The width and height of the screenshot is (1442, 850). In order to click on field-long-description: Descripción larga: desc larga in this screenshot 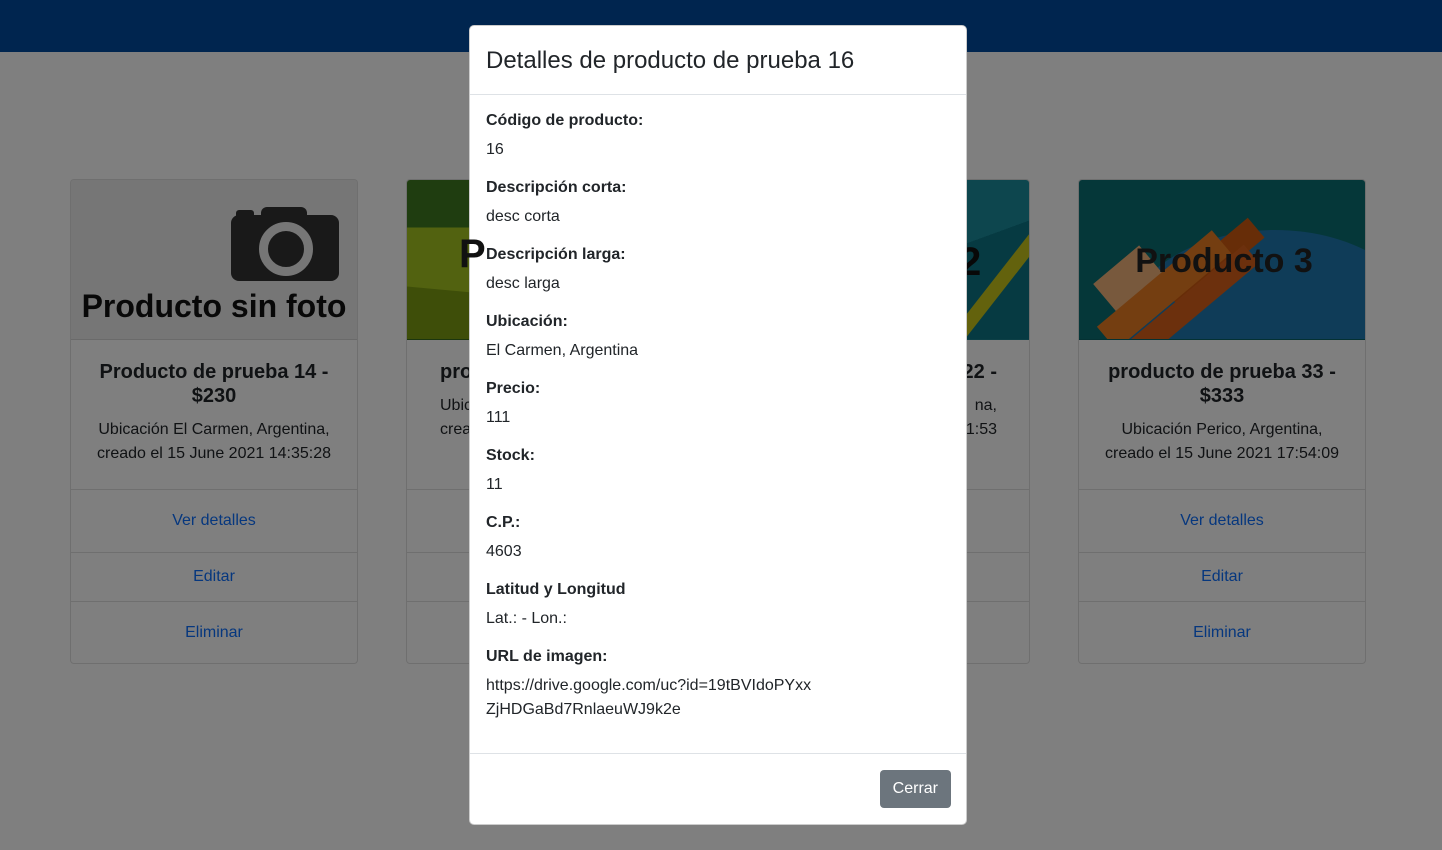, I will do `click(718, 276)`.